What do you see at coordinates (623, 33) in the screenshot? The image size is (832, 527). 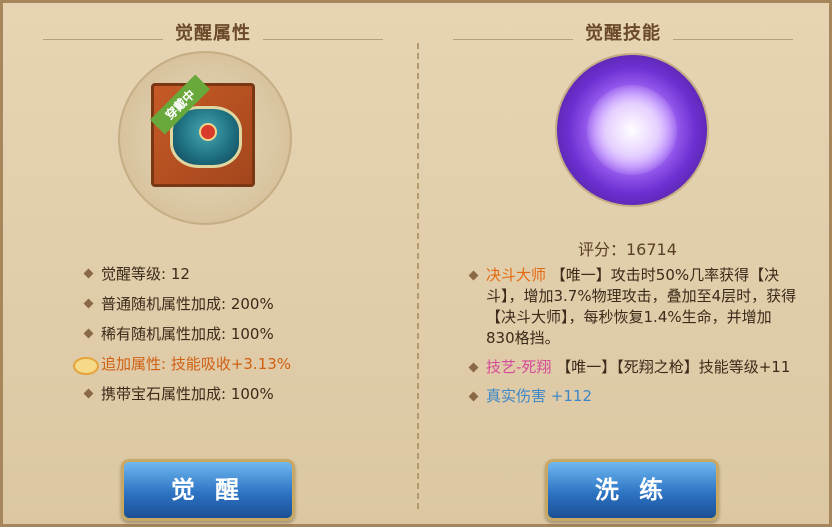 I see `panel-title-skills: 觉醒技能` at bounding box center [623, 33].